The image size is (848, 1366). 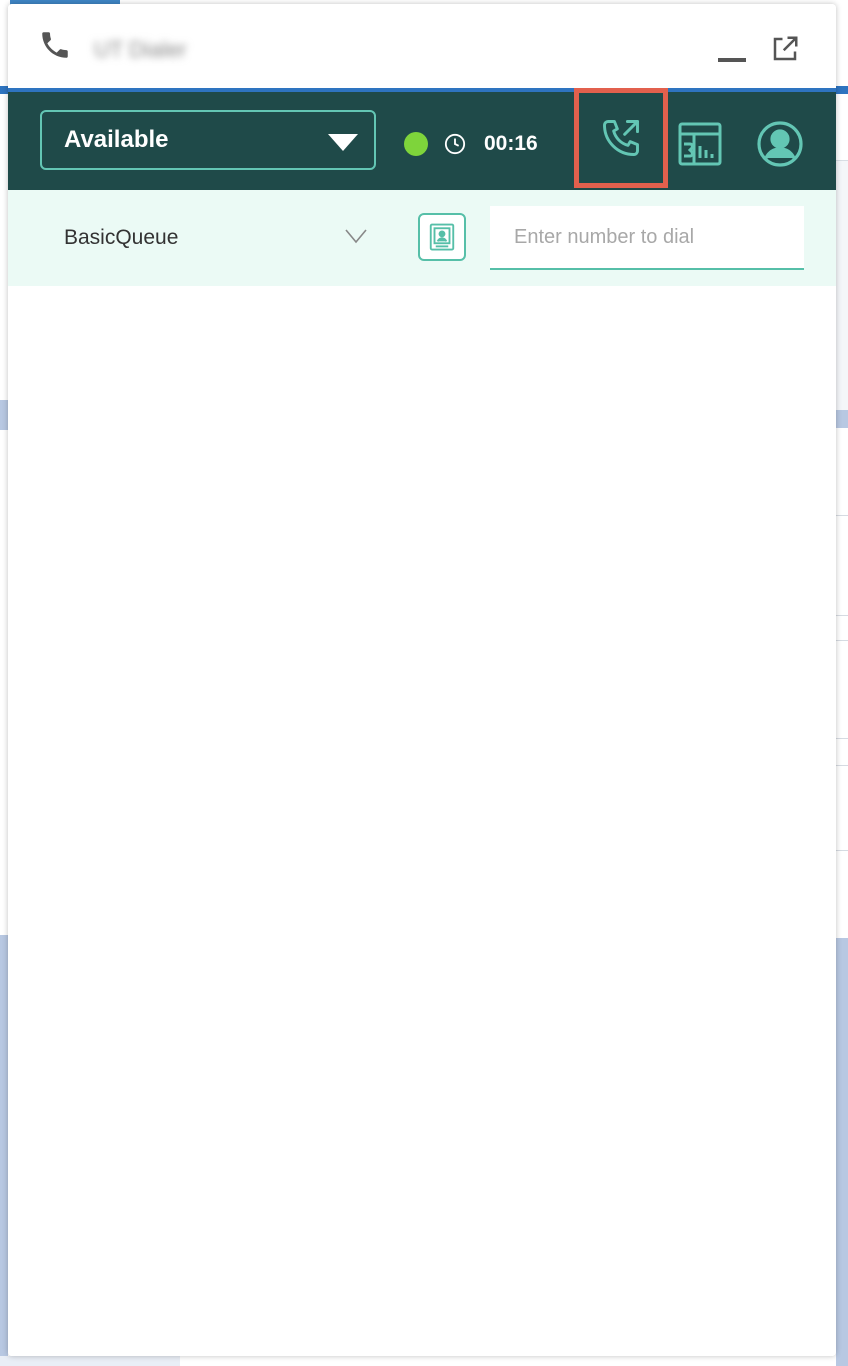 I want to click on phone-icon, so click(x=55, y=45).